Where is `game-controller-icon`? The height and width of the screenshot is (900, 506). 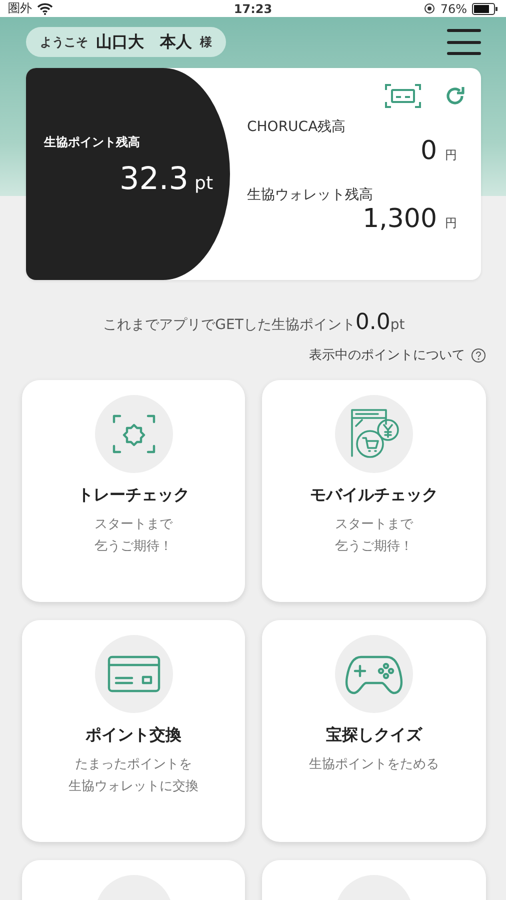 game-controller-icon is located at coordinates (374, 674).